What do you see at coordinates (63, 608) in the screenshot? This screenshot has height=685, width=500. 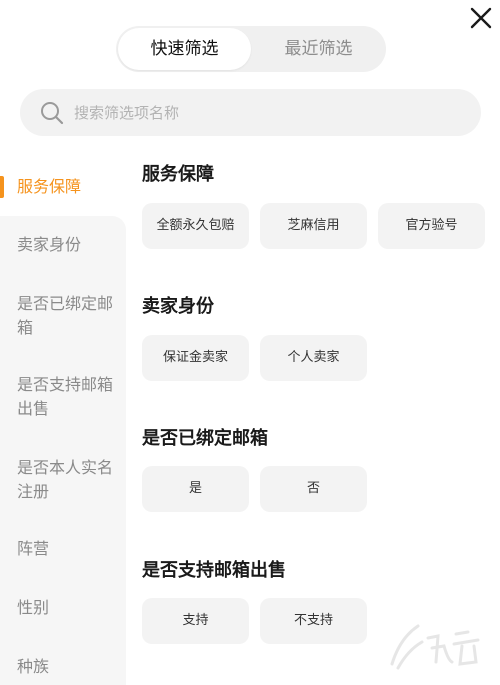 I see `sidebar-item-gender: 性别` at bounding box center [63, 608].